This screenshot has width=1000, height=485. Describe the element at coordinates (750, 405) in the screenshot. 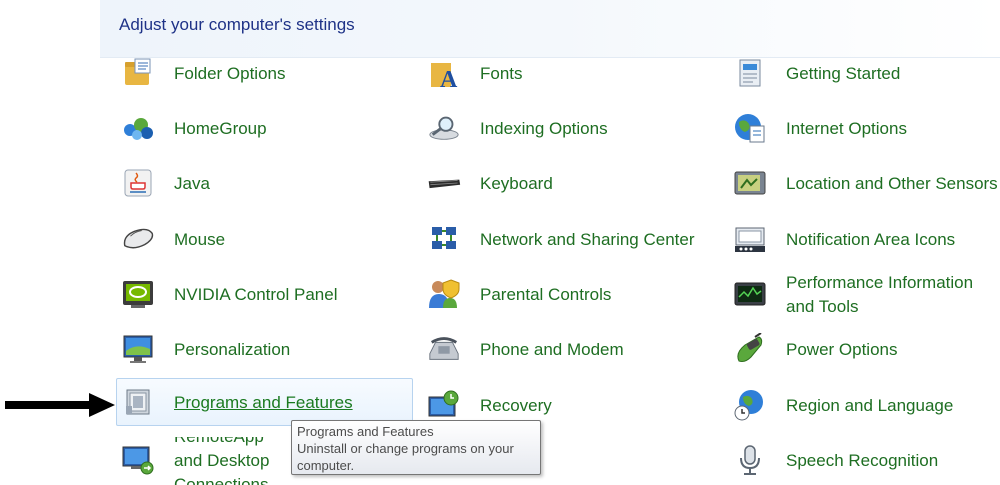

I see `region-language-icon` at that location.